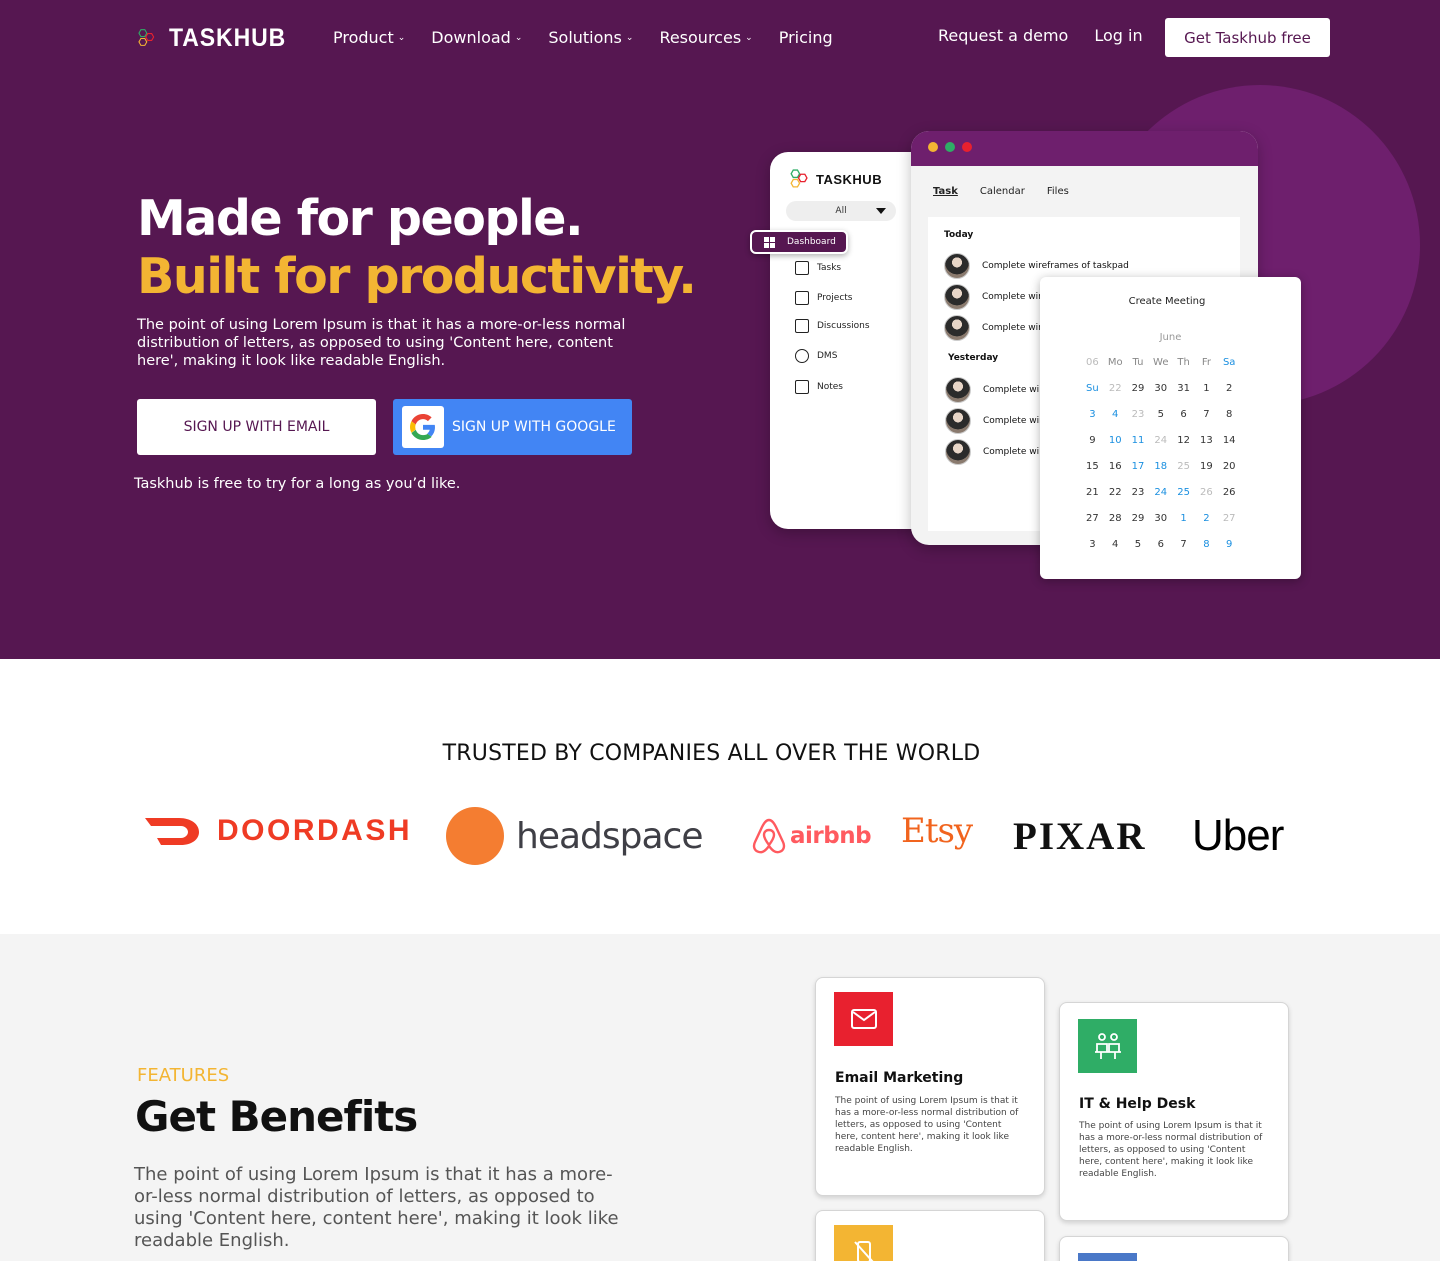 This screenshot has height=1261, width=1440. I want to click on doordash-wordmark: DOORDASH, so click(315, 830).